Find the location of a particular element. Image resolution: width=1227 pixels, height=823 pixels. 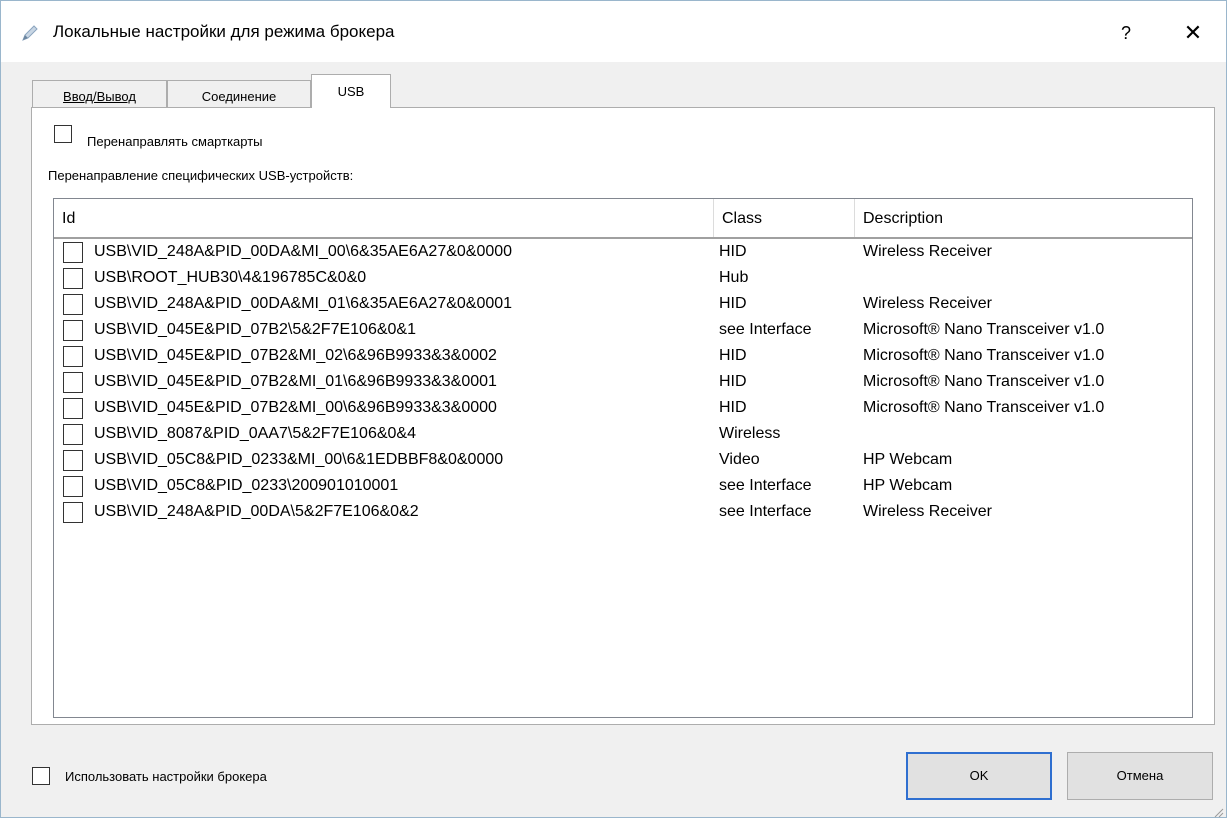

use-broker-settings-label: Использовать настройки брокера is located at coordinates (166, 776).